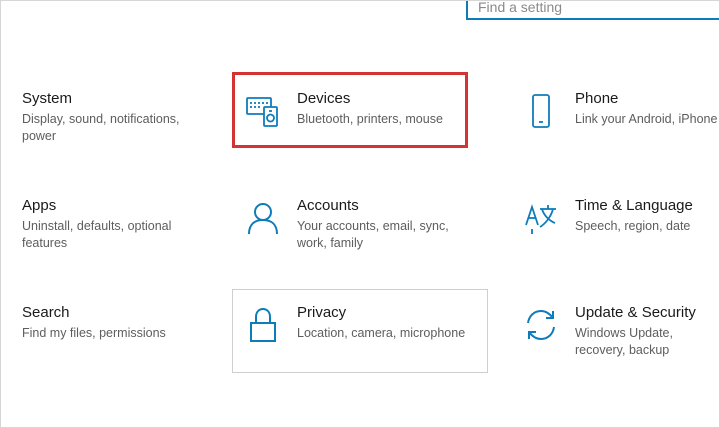  I want to click on tile-description: Speech, region, date, so click(633, 226).